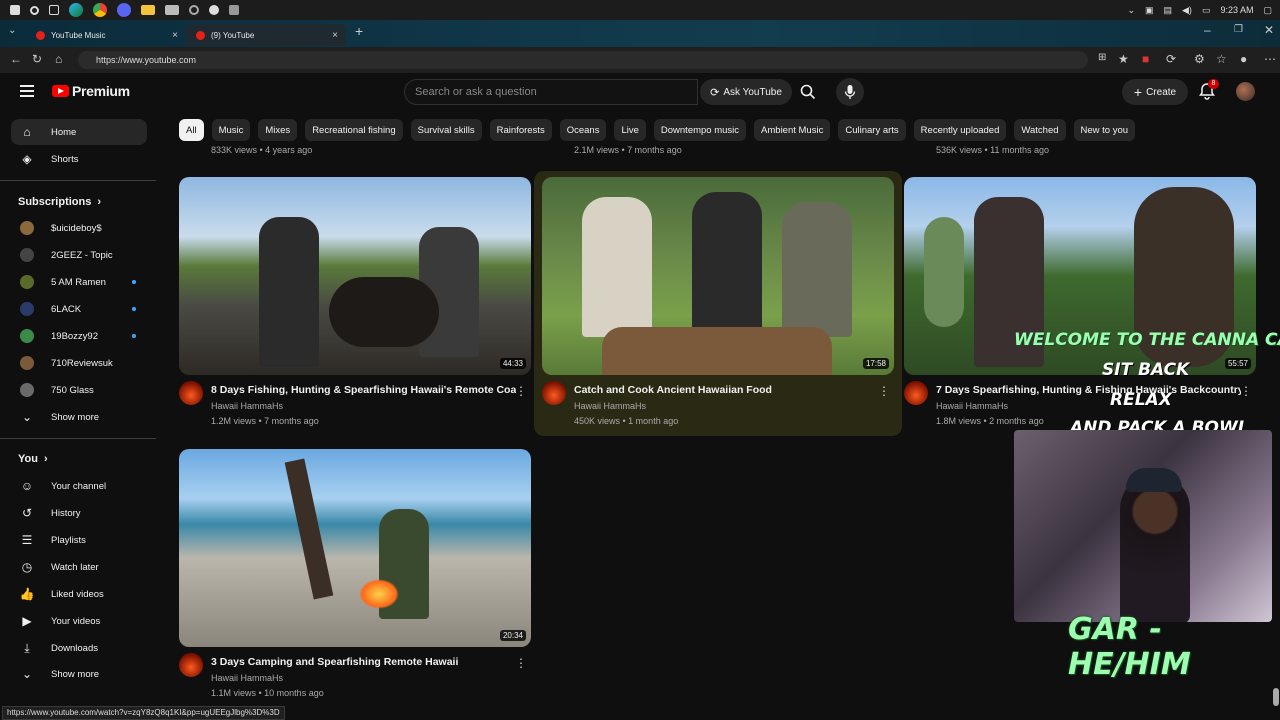 The width and height of the screenshot is (1280, 720). I want to click on search-button, so click(808, 92).